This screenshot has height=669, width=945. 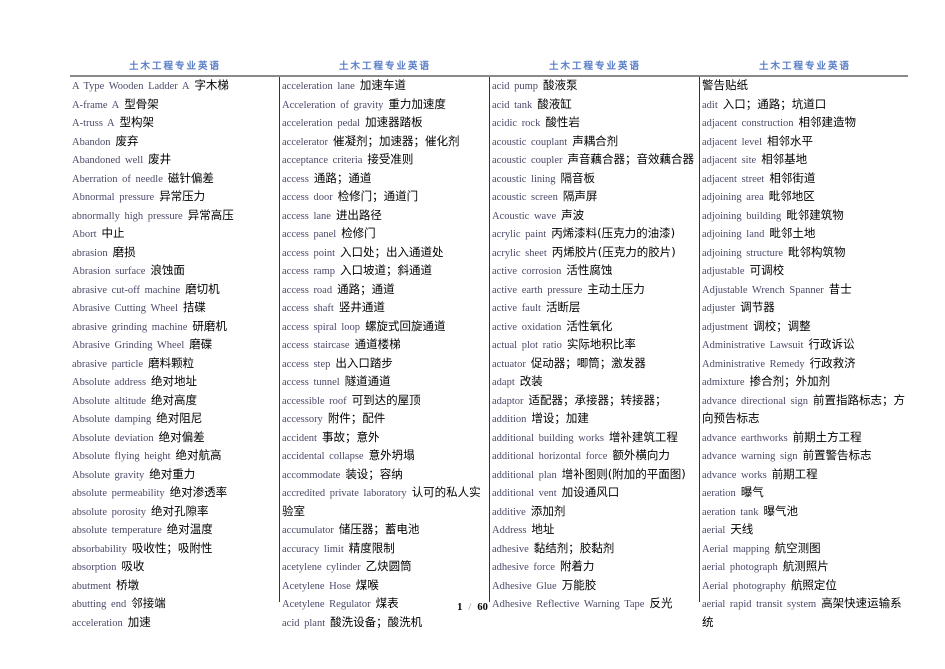 I want to click on glossary-entry: acceleration lane 加速车道, so click(x=384, y=86).